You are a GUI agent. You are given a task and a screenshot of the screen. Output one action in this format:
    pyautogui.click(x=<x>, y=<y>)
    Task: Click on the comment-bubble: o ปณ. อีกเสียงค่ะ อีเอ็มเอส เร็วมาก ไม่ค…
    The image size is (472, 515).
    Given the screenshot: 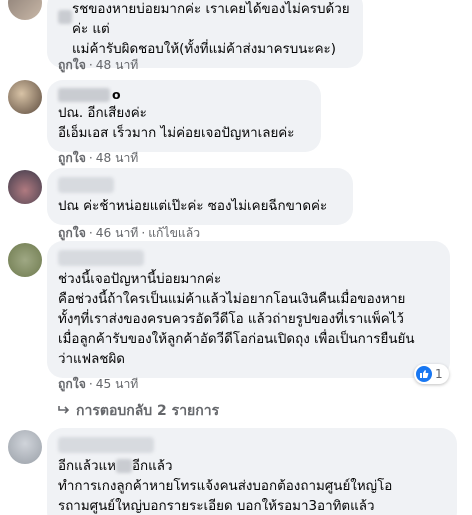 What is the action you would take?
    pyautogui.click(x=184, y=116)
    